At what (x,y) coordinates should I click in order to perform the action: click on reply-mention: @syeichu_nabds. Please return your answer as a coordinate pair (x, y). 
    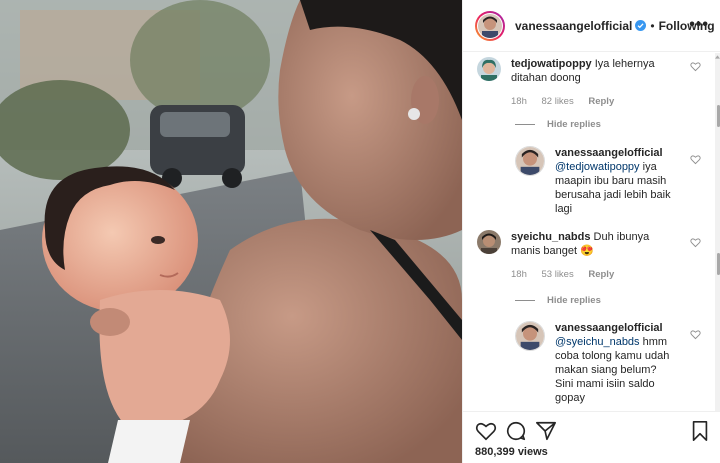
    Looking at the image, I should click on (597, 342).